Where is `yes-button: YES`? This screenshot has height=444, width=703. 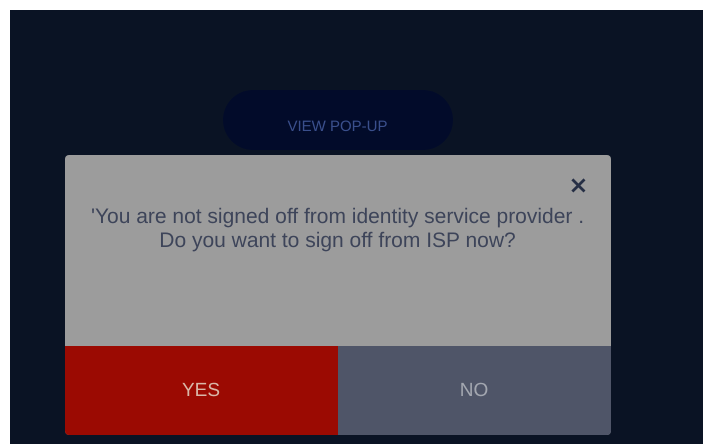
yes-button: YES is located at coordinates (201, 390).